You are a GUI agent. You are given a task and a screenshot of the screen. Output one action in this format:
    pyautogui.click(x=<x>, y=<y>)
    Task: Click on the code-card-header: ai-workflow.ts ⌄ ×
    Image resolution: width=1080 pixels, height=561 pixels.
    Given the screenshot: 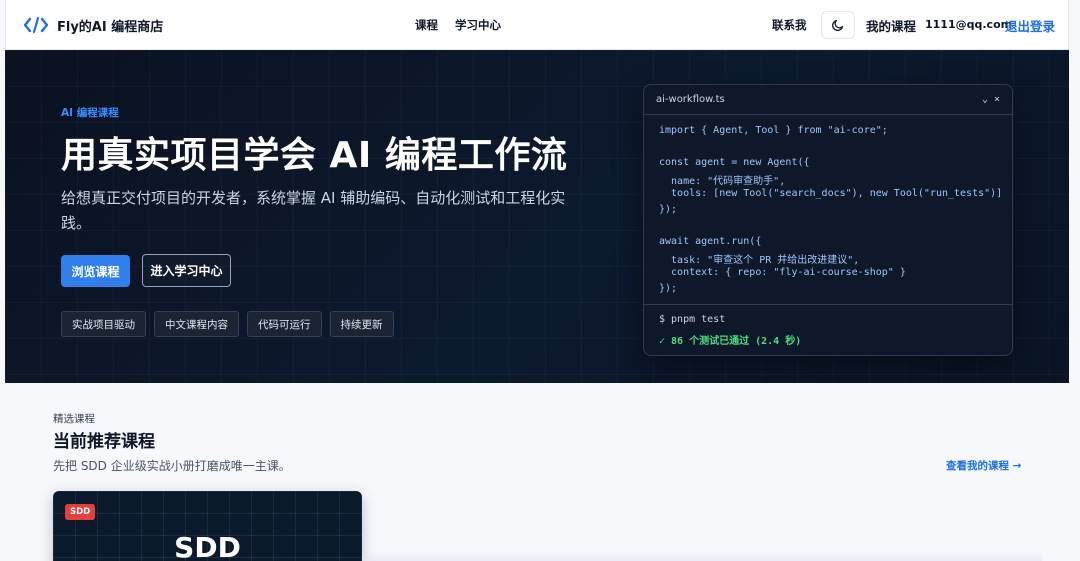 What is the action you would take?
    pyautogui.click(x=828, y=100)
    